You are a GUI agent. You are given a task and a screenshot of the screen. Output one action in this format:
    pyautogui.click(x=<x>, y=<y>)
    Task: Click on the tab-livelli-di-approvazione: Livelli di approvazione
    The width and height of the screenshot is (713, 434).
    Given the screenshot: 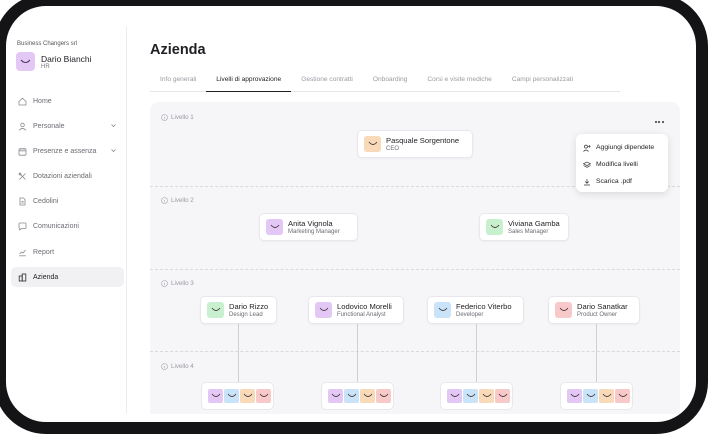 What is the action you would take?
    pyautogui.click(x=249, y=82)
    